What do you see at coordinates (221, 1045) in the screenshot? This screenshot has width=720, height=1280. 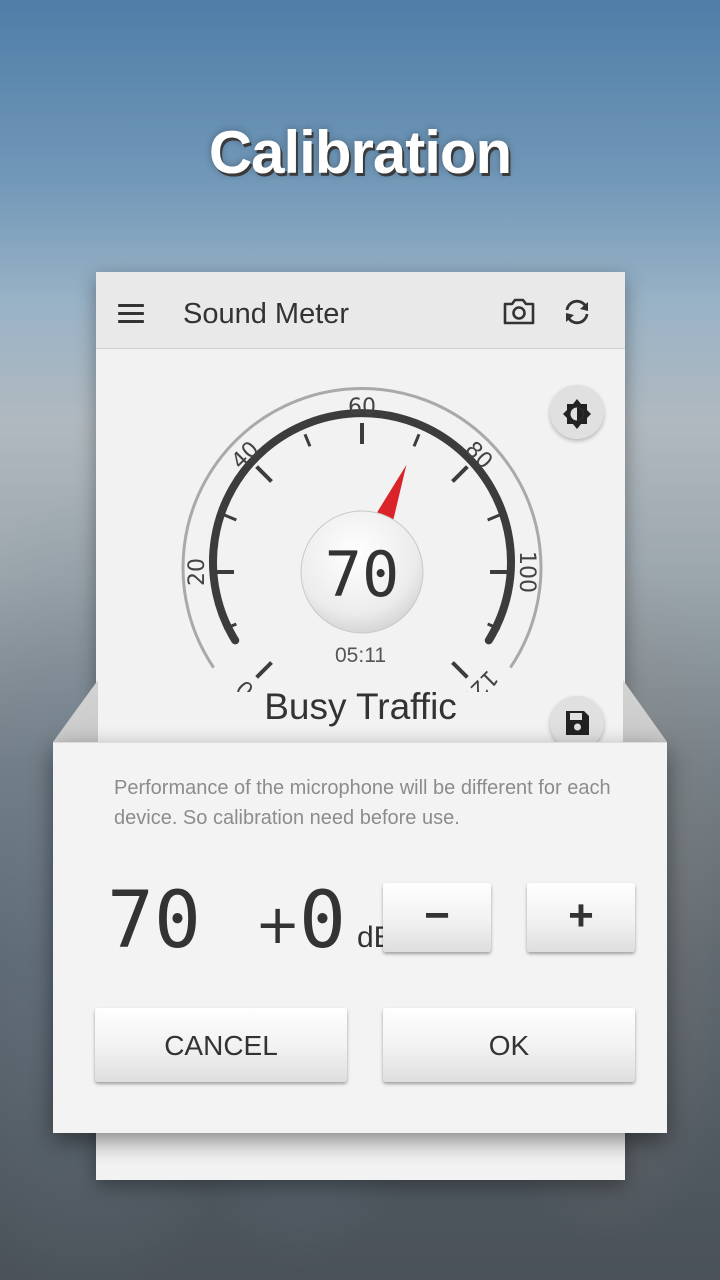 I see `cancel-button: CANCEL` at bounding box center [221, 1045].